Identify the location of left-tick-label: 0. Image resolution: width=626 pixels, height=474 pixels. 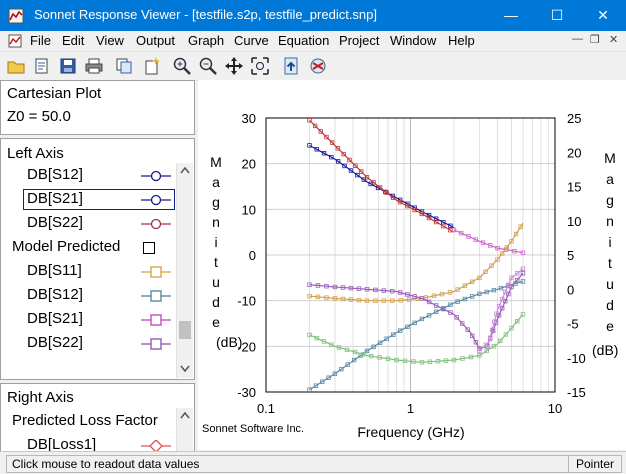
(252, 255).